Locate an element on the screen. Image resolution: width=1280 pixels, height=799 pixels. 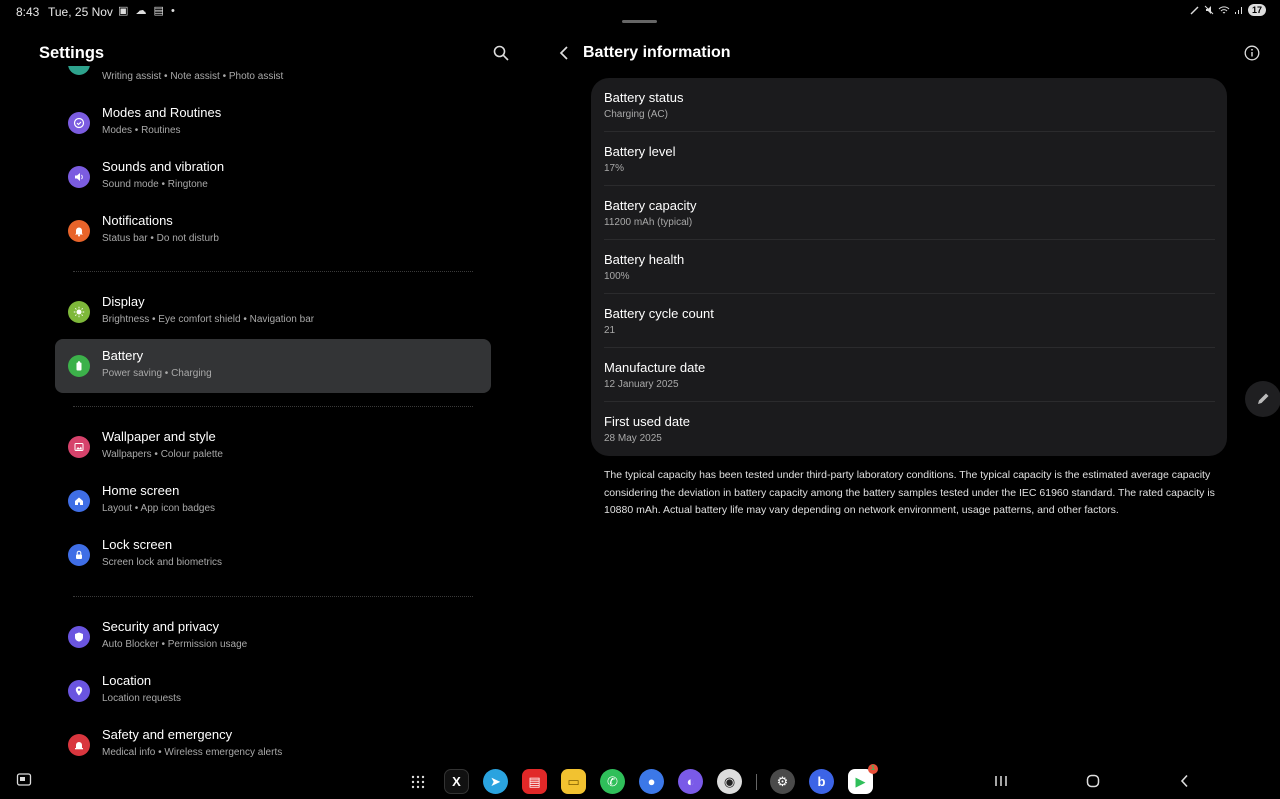
phone-icon: ✆ is located at coordinates (612, 781).